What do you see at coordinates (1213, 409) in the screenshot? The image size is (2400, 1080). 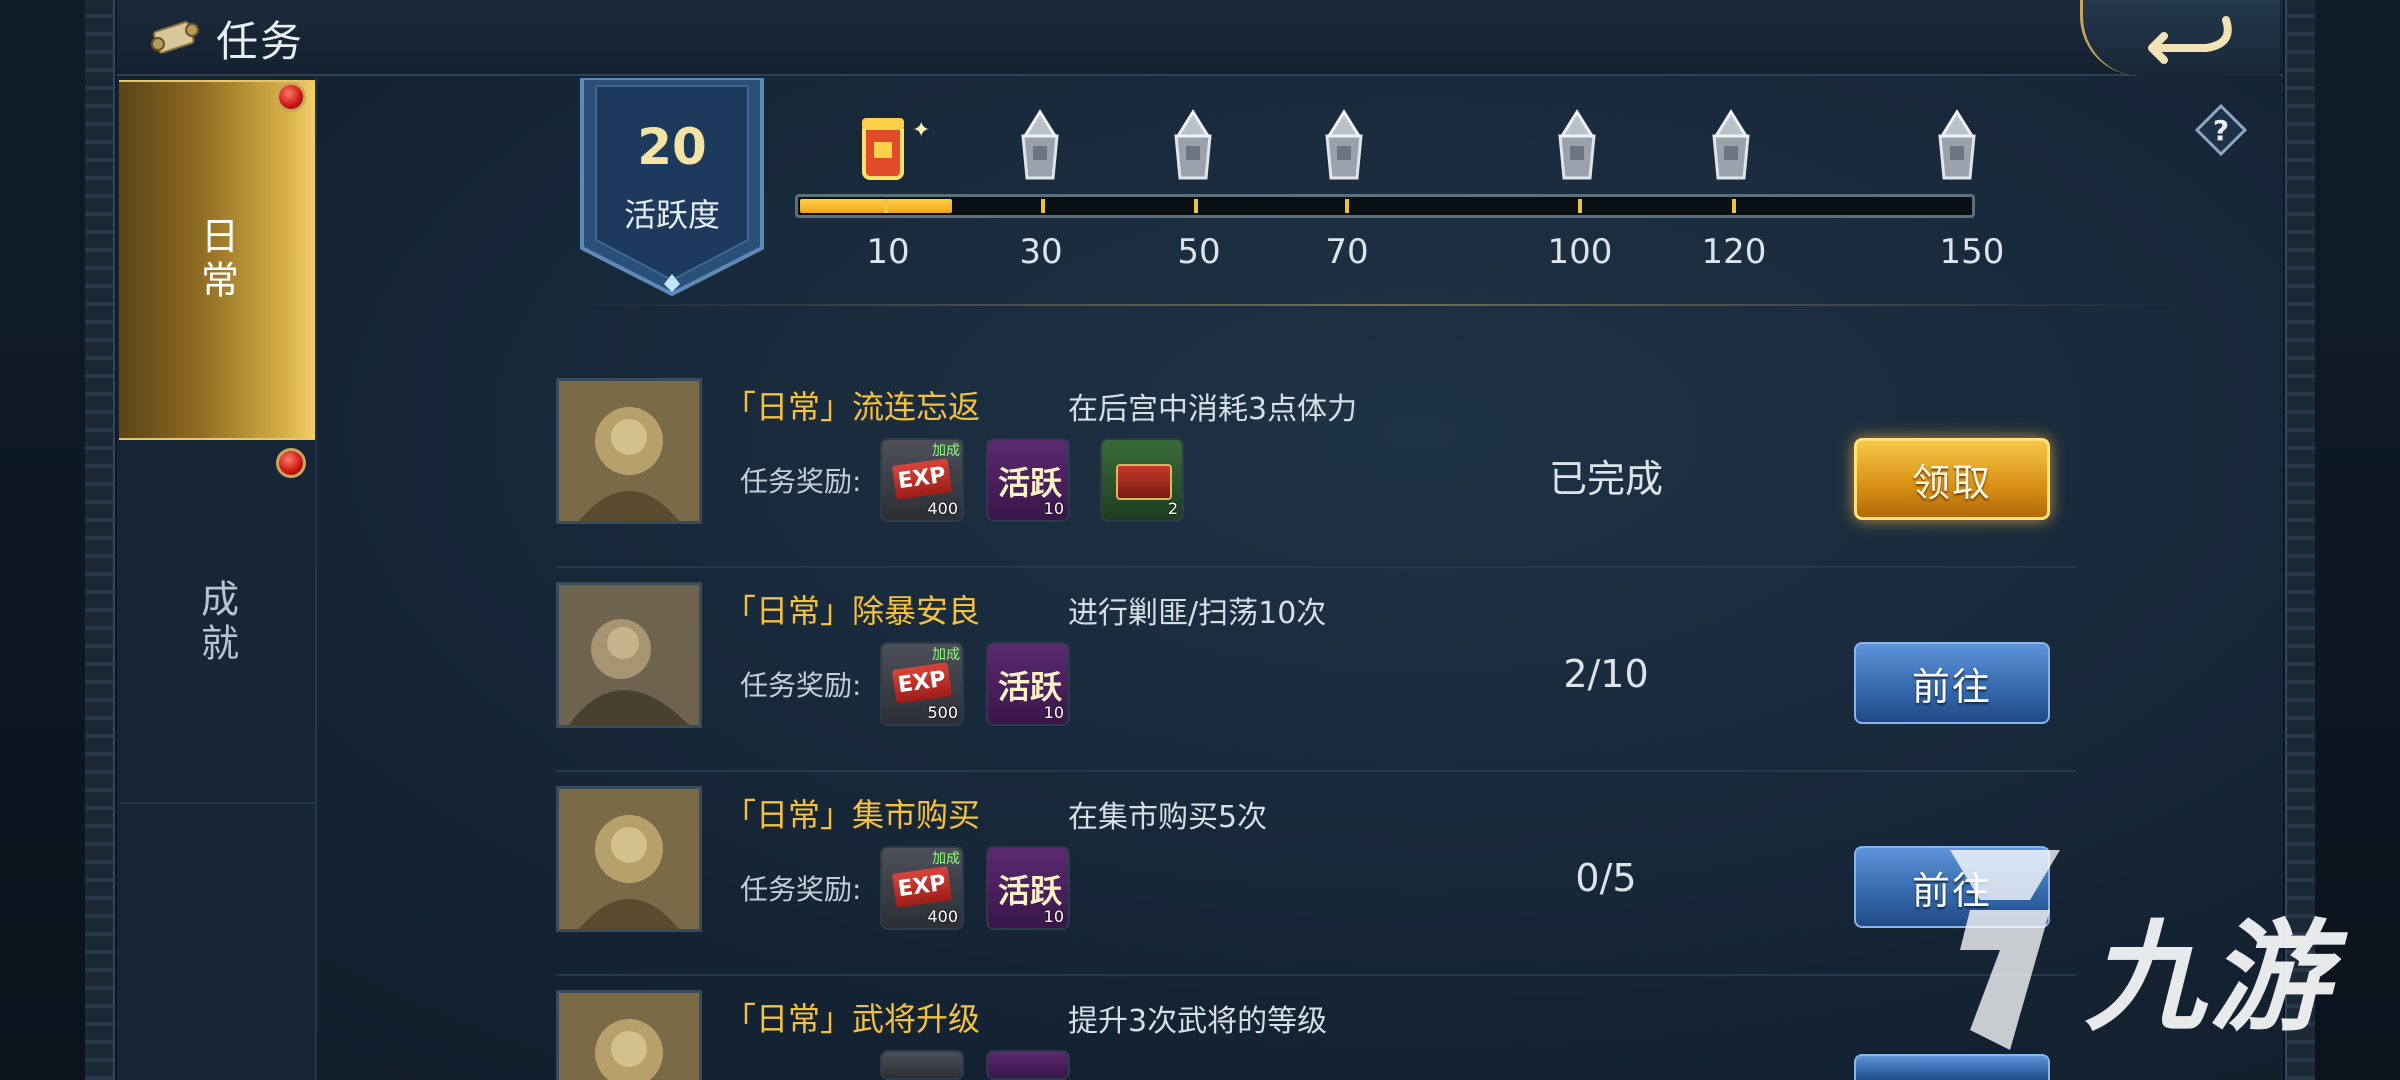 I see `task-description: 在后宫中消耗3点体力` at bounding box center [1213, 409].